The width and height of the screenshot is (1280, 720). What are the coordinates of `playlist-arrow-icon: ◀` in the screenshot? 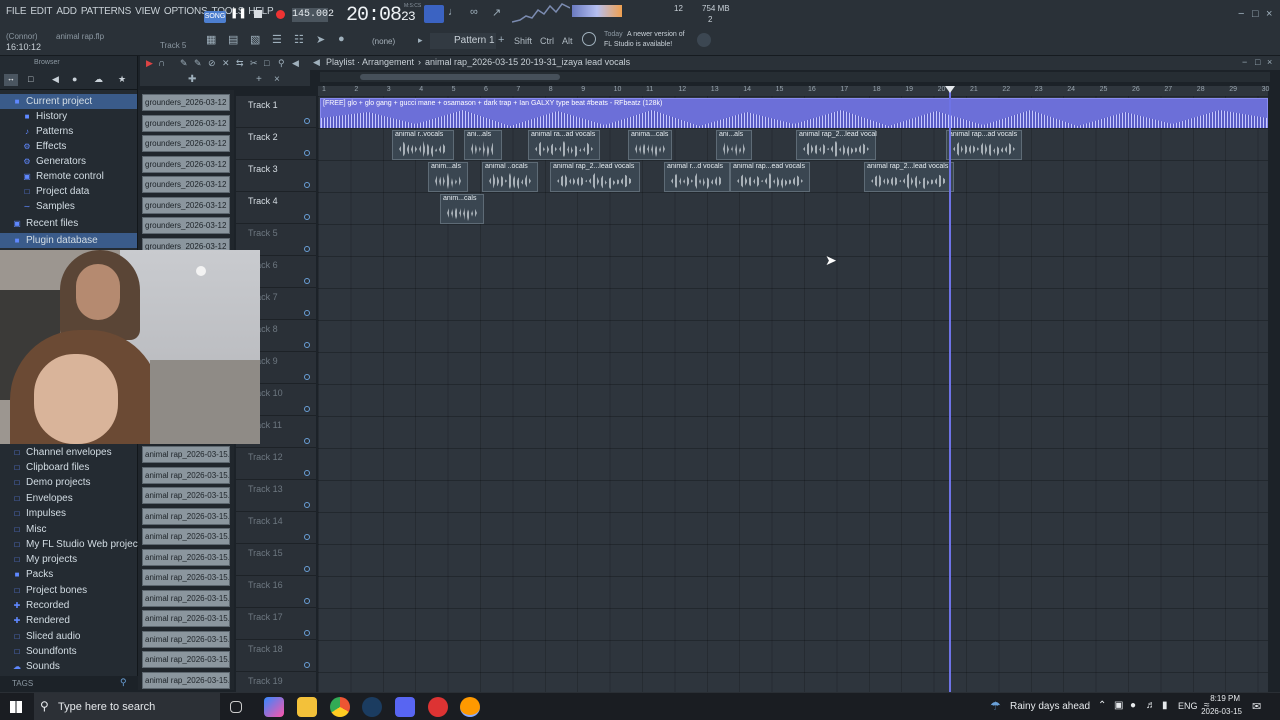 It's located at (316, 62).